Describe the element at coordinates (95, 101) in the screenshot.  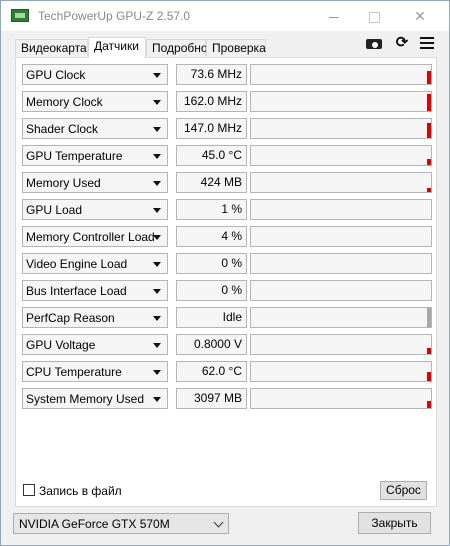
I see `sensor-name-dropdown: Memory Clock` at that location.